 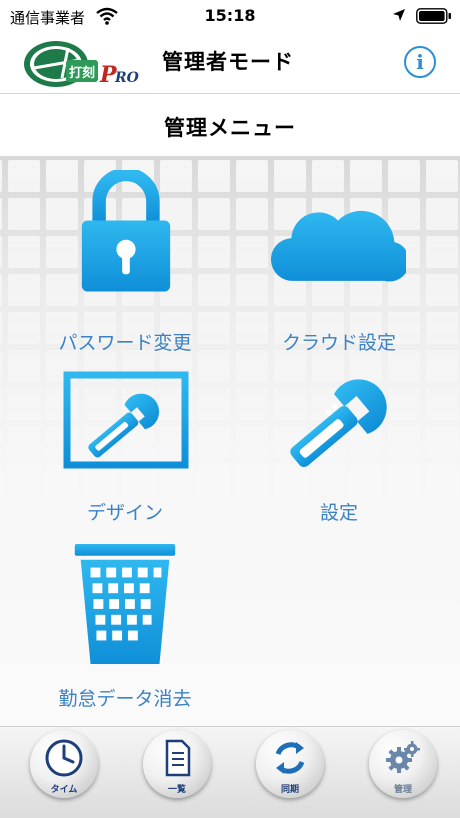 I want to click on lock-icon, so click(x=126, y=231).